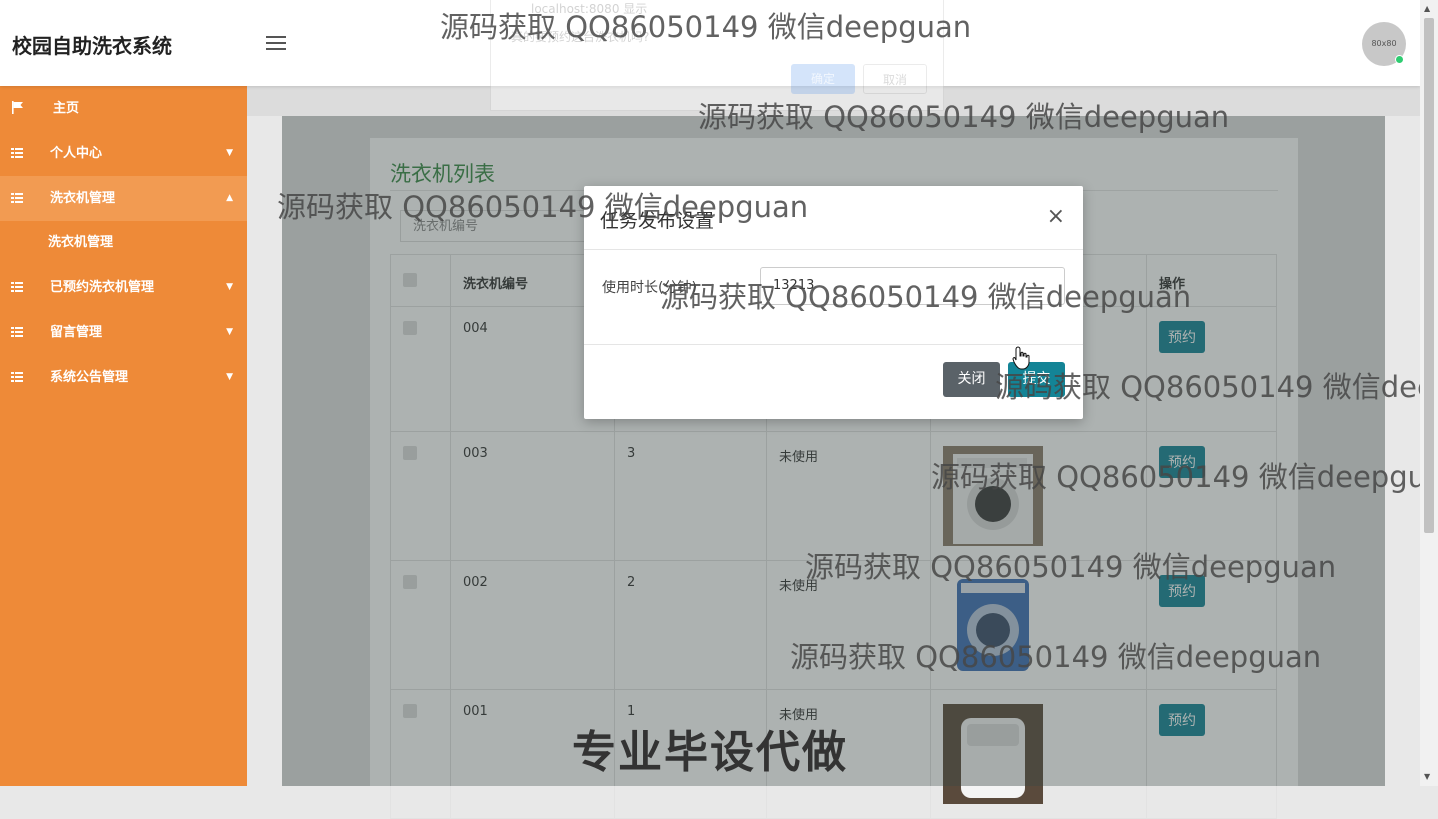  I want to click on hamburger-menu-icon, so click(276, 43).